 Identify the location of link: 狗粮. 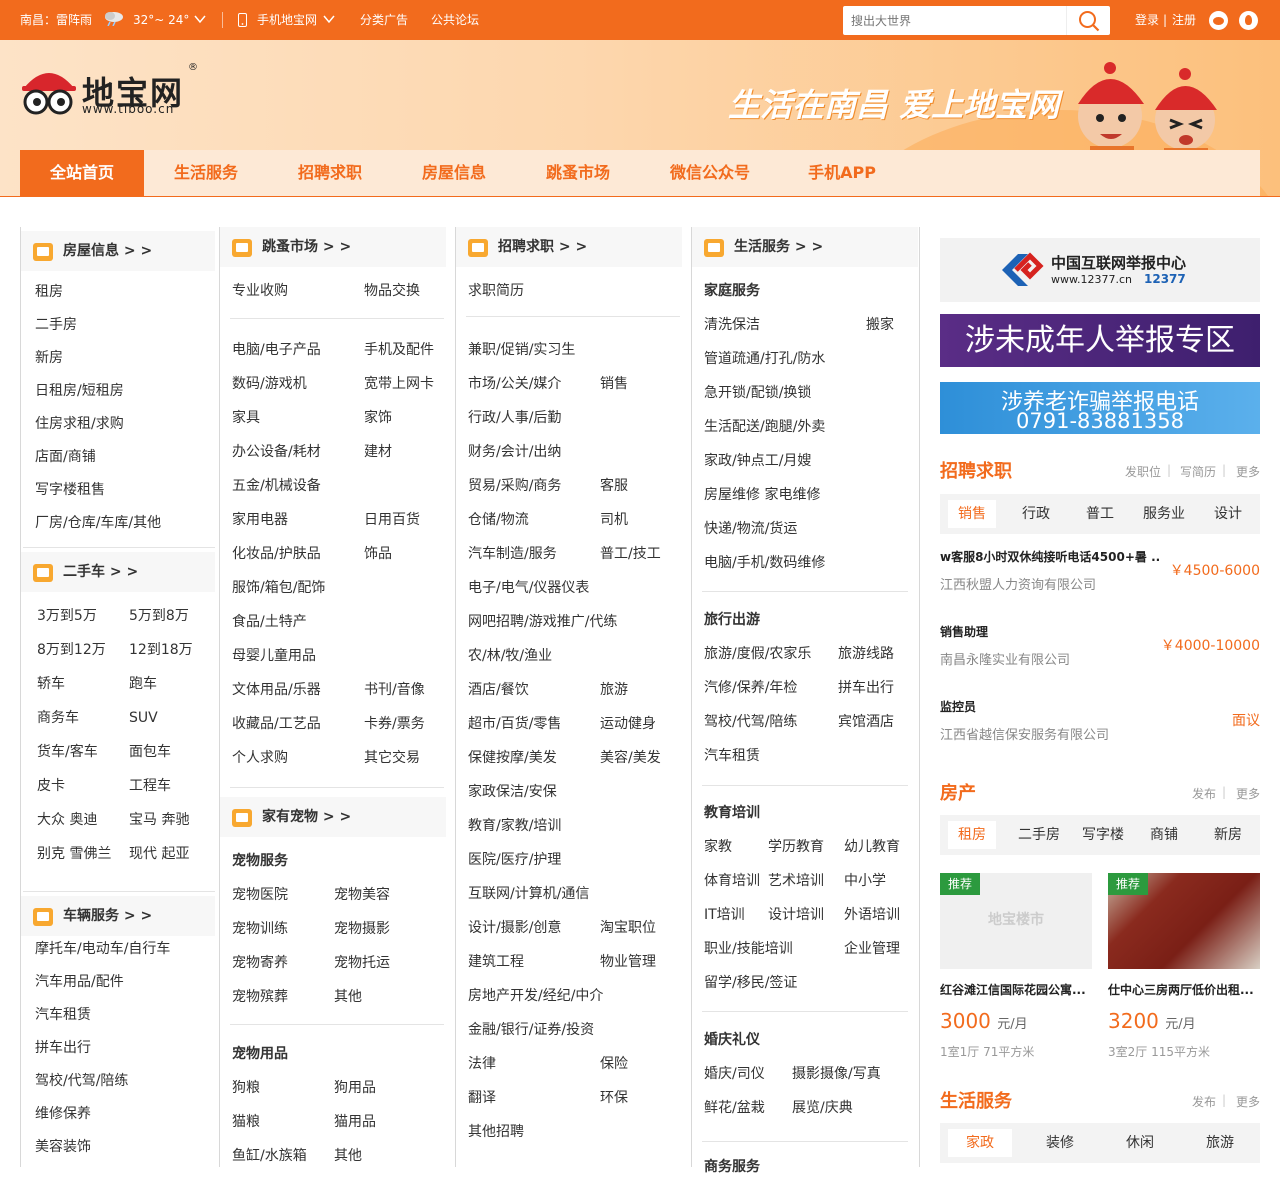
(246, 1088).